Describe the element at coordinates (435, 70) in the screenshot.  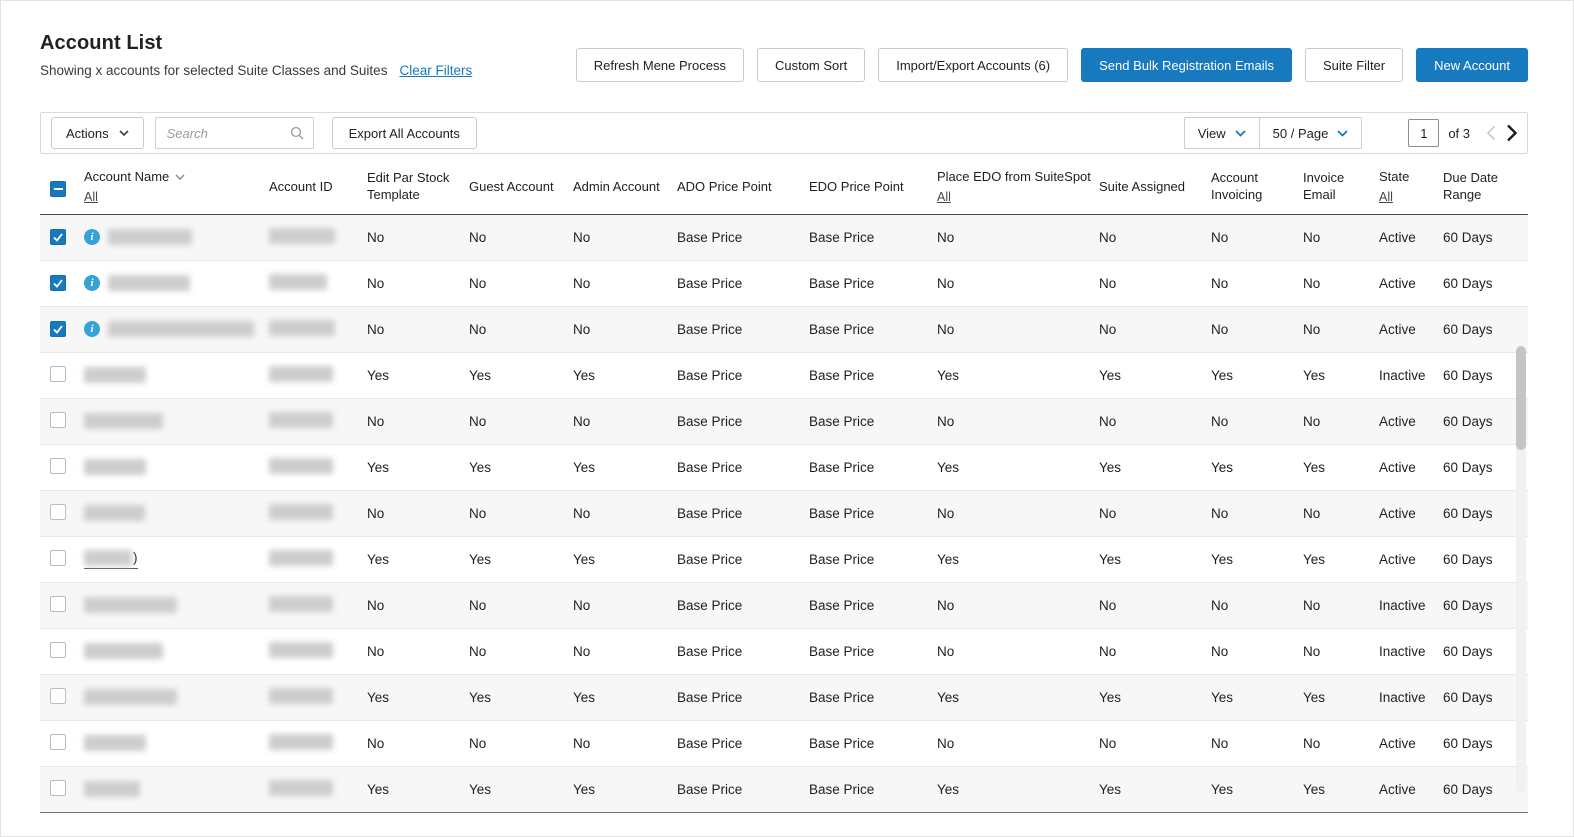
I see `clear-filters-link: Clear Filters` at that location.